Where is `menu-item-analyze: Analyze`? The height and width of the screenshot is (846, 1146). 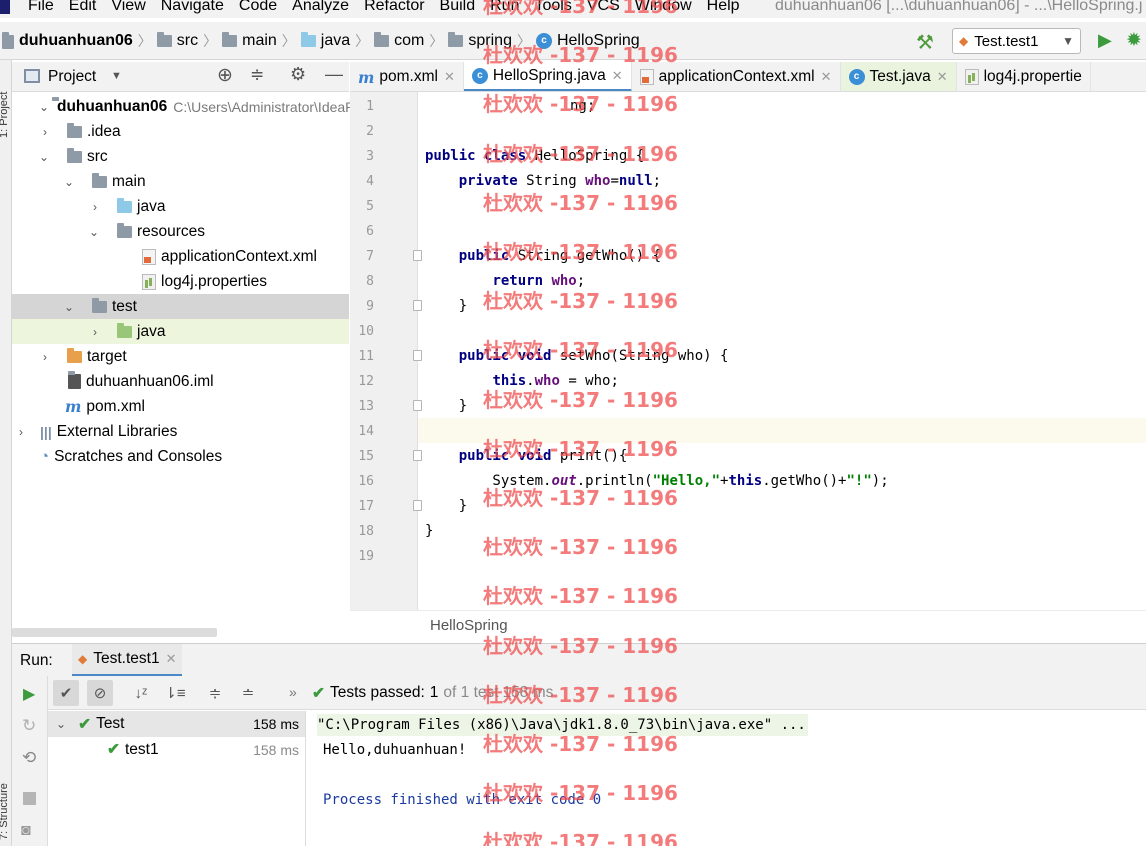
menu-item-analyze: Analyze is located at coordinates (321, 8).